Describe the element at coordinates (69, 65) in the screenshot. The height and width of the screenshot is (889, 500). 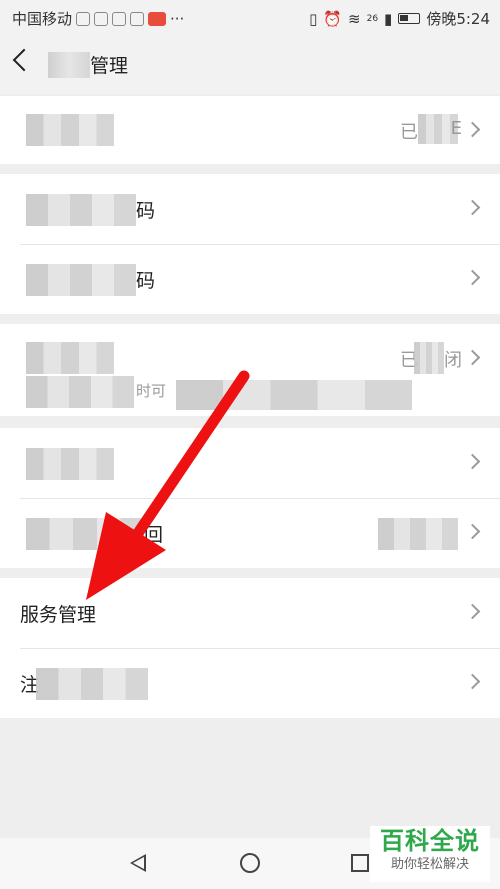
I see `blurred-title-part` at that location.